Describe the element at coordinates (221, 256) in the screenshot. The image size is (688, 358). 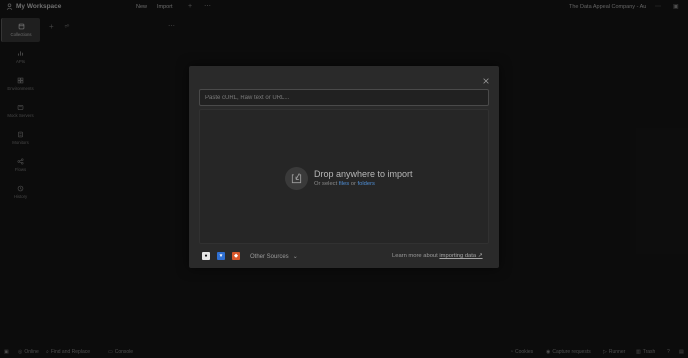
I see `bitbucket-icon: ▾` at that location.